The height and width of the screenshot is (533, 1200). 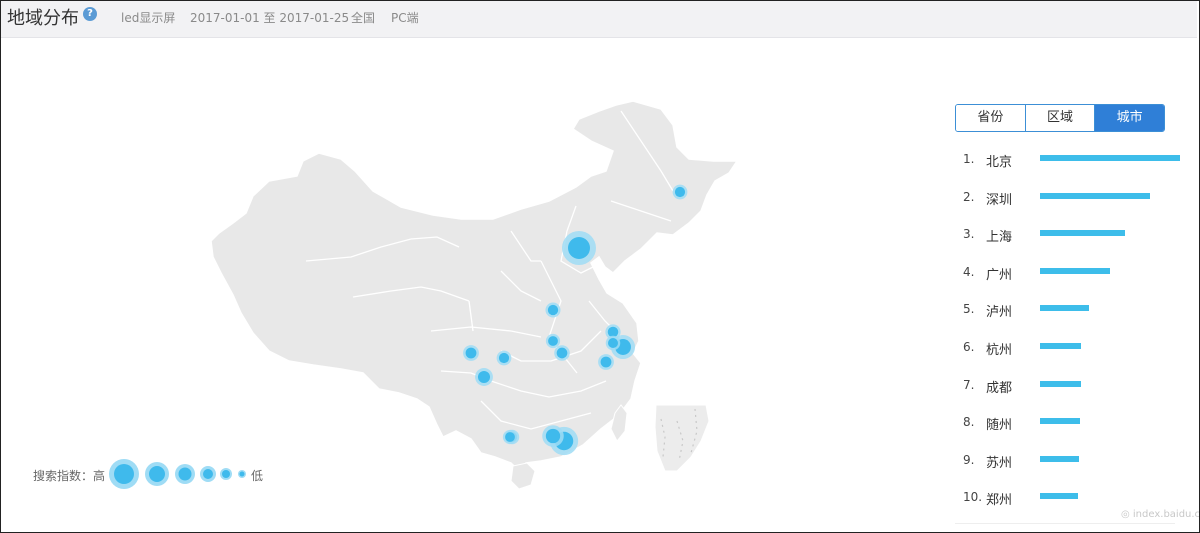 I want to click on ranking-city-name: 成都, so click(x=999, y=386).